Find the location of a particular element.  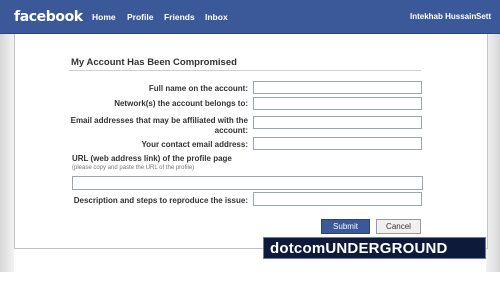

full-name-input is located at coordinates (337, 87).